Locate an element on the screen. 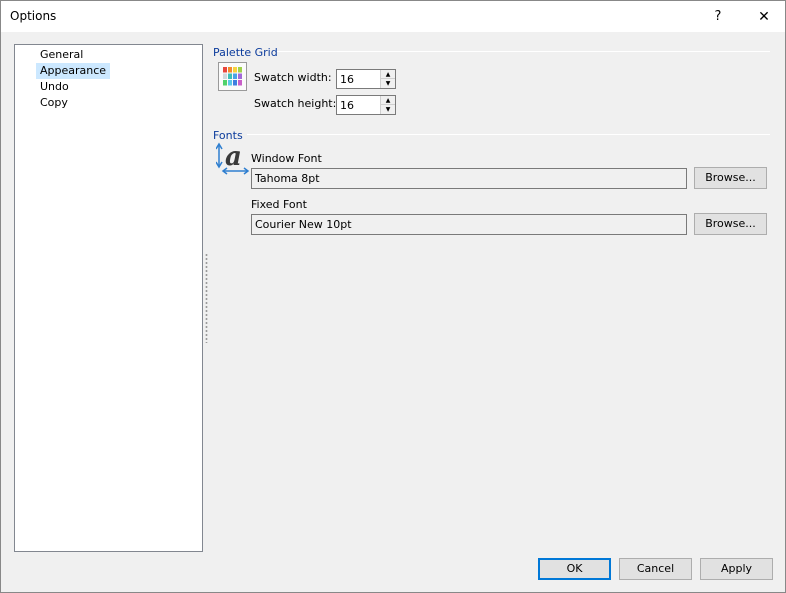 This screenshot has width=786, height=593. splitter-handle is located at coordinates (206, 298).